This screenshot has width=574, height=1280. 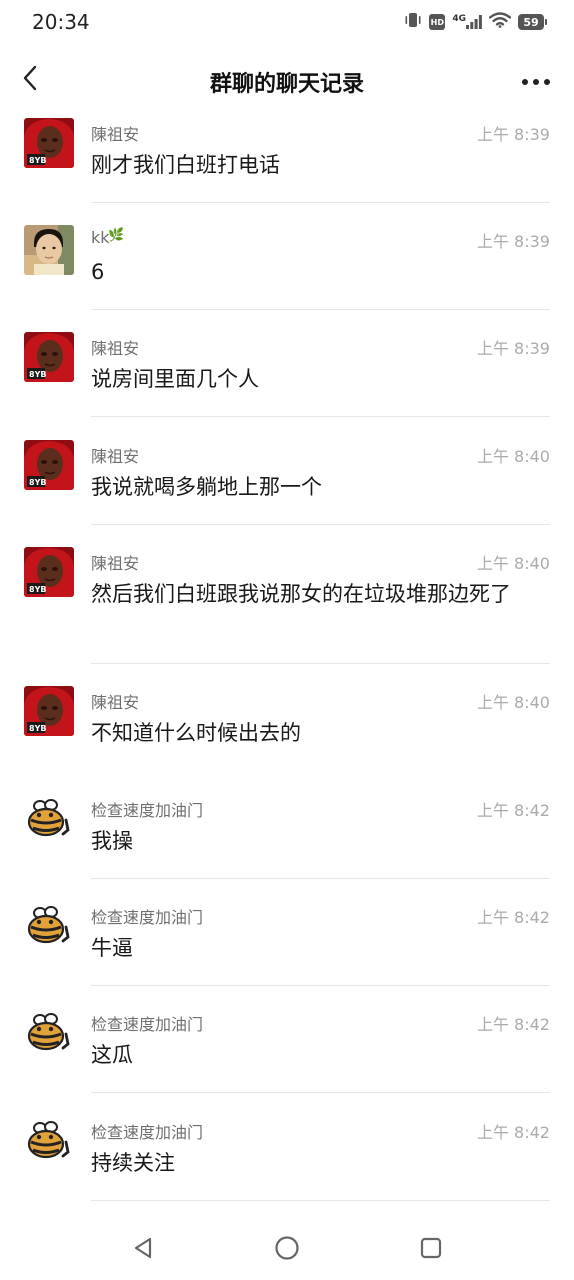 I want to click on network-type-label: 4G, so click(x=459, y=19).